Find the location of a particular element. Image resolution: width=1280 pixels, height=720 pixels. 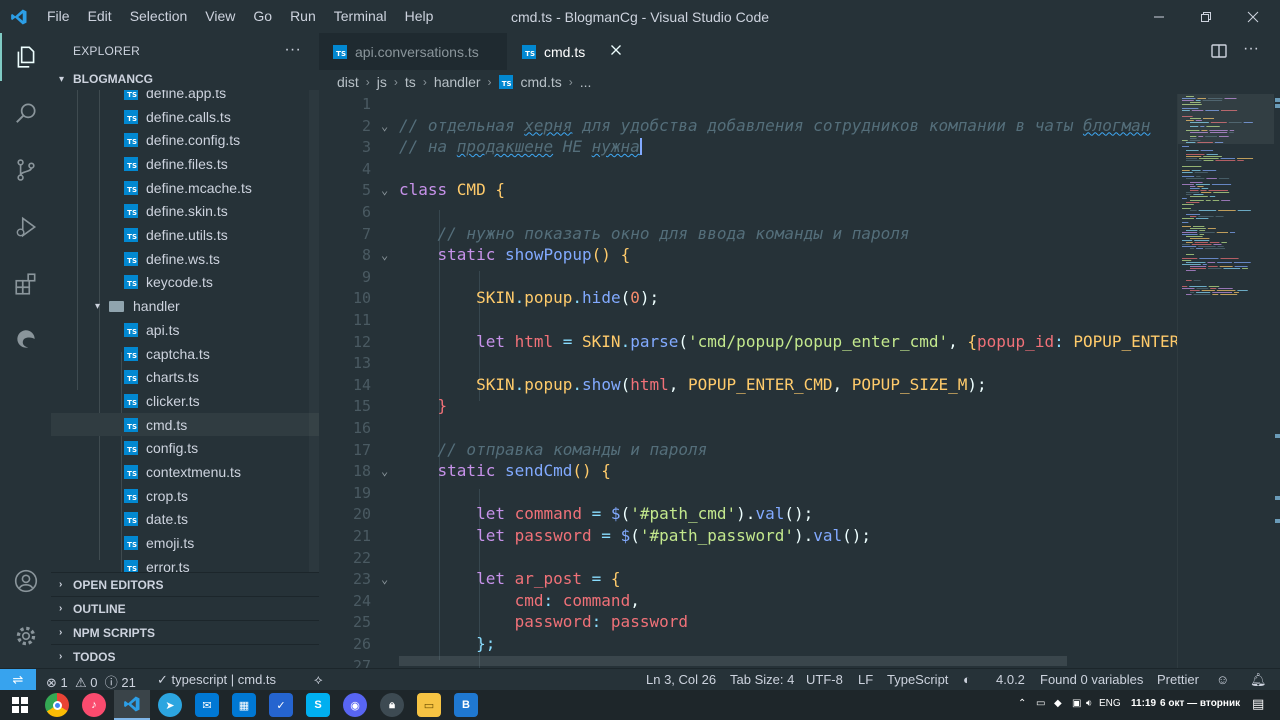

git-graph-icon: ⟡ is located at coordinates (318, 680).